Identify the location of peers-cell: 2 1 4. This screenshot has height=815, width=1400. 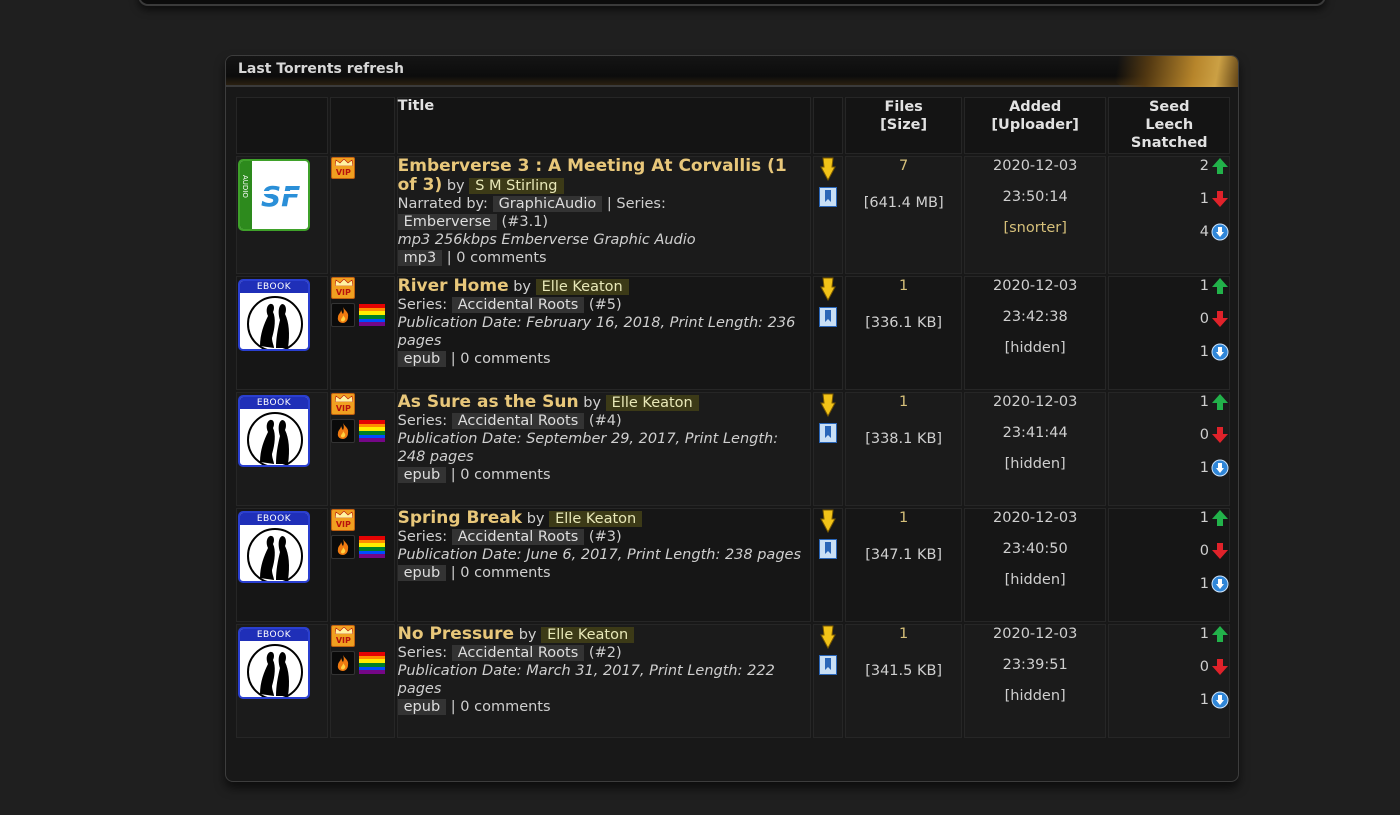
(1169, 215).